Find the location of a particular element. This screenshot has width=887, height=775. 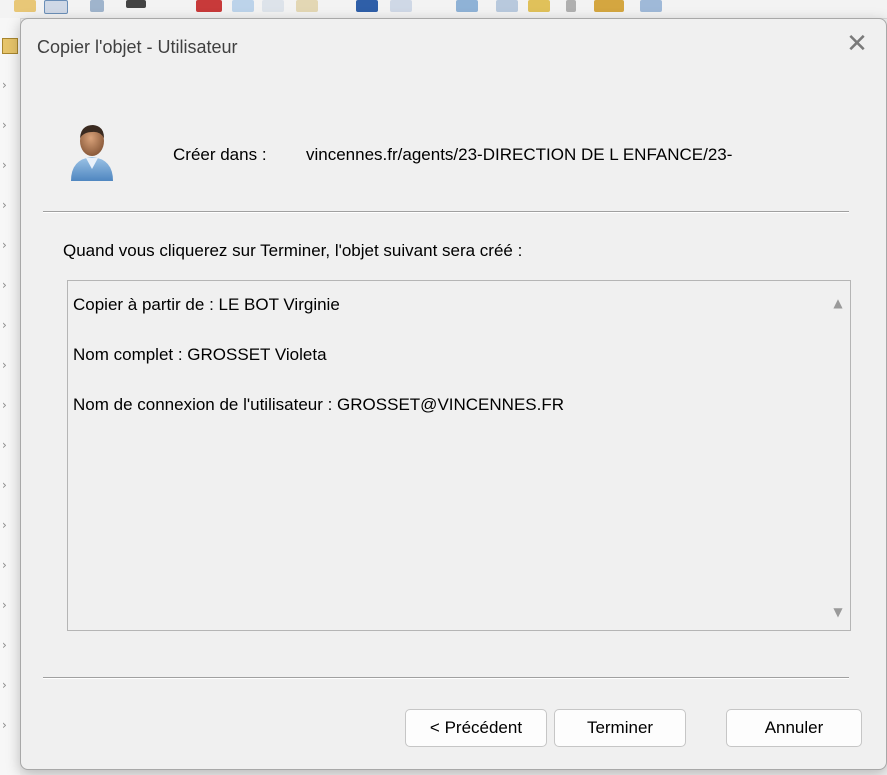

folder-icon is located at coordinates (10, 46).